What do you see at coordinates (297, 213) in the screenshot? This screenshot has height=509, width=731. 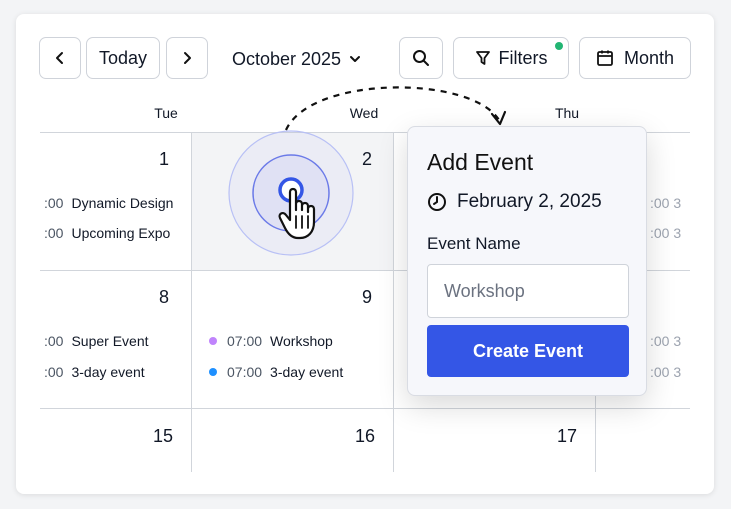 I see `hand-pointer-icon` at bounding box center [297, 213].